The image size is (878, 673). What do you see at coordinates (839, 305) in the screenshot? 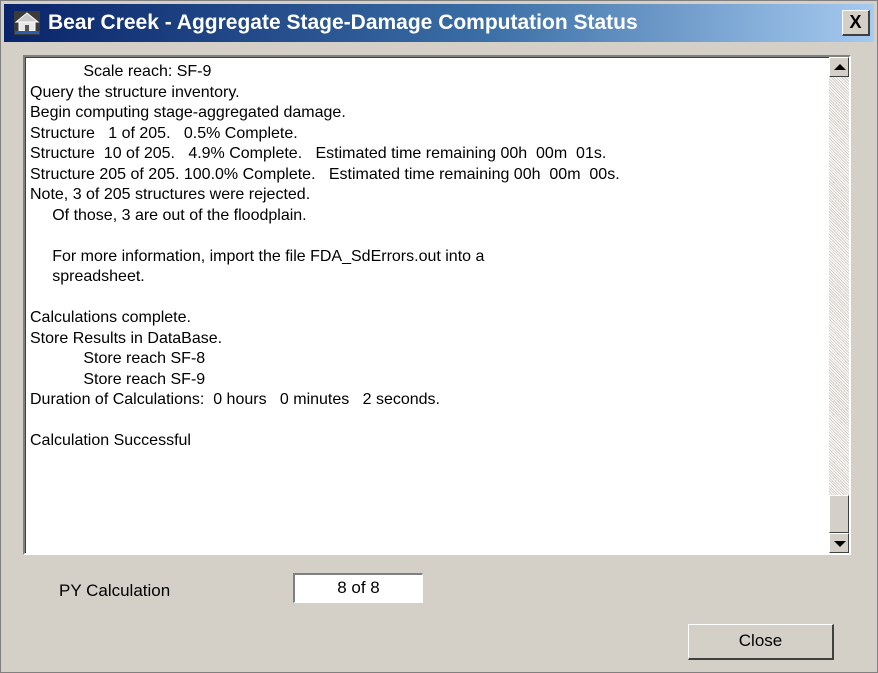
I see `vertical-scrollbar` at bounding box center [839, 305].